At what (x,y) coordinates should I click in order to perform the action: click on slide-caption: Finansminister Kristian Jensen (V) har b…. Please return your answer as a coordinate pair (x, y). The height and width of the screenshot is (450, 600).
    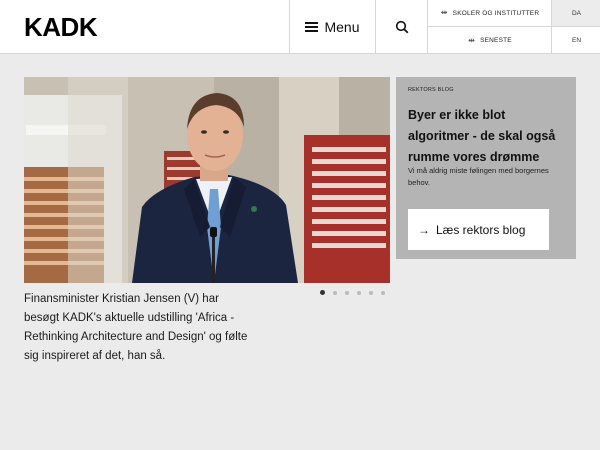
    Looking at the image, I should click on (136, 327).